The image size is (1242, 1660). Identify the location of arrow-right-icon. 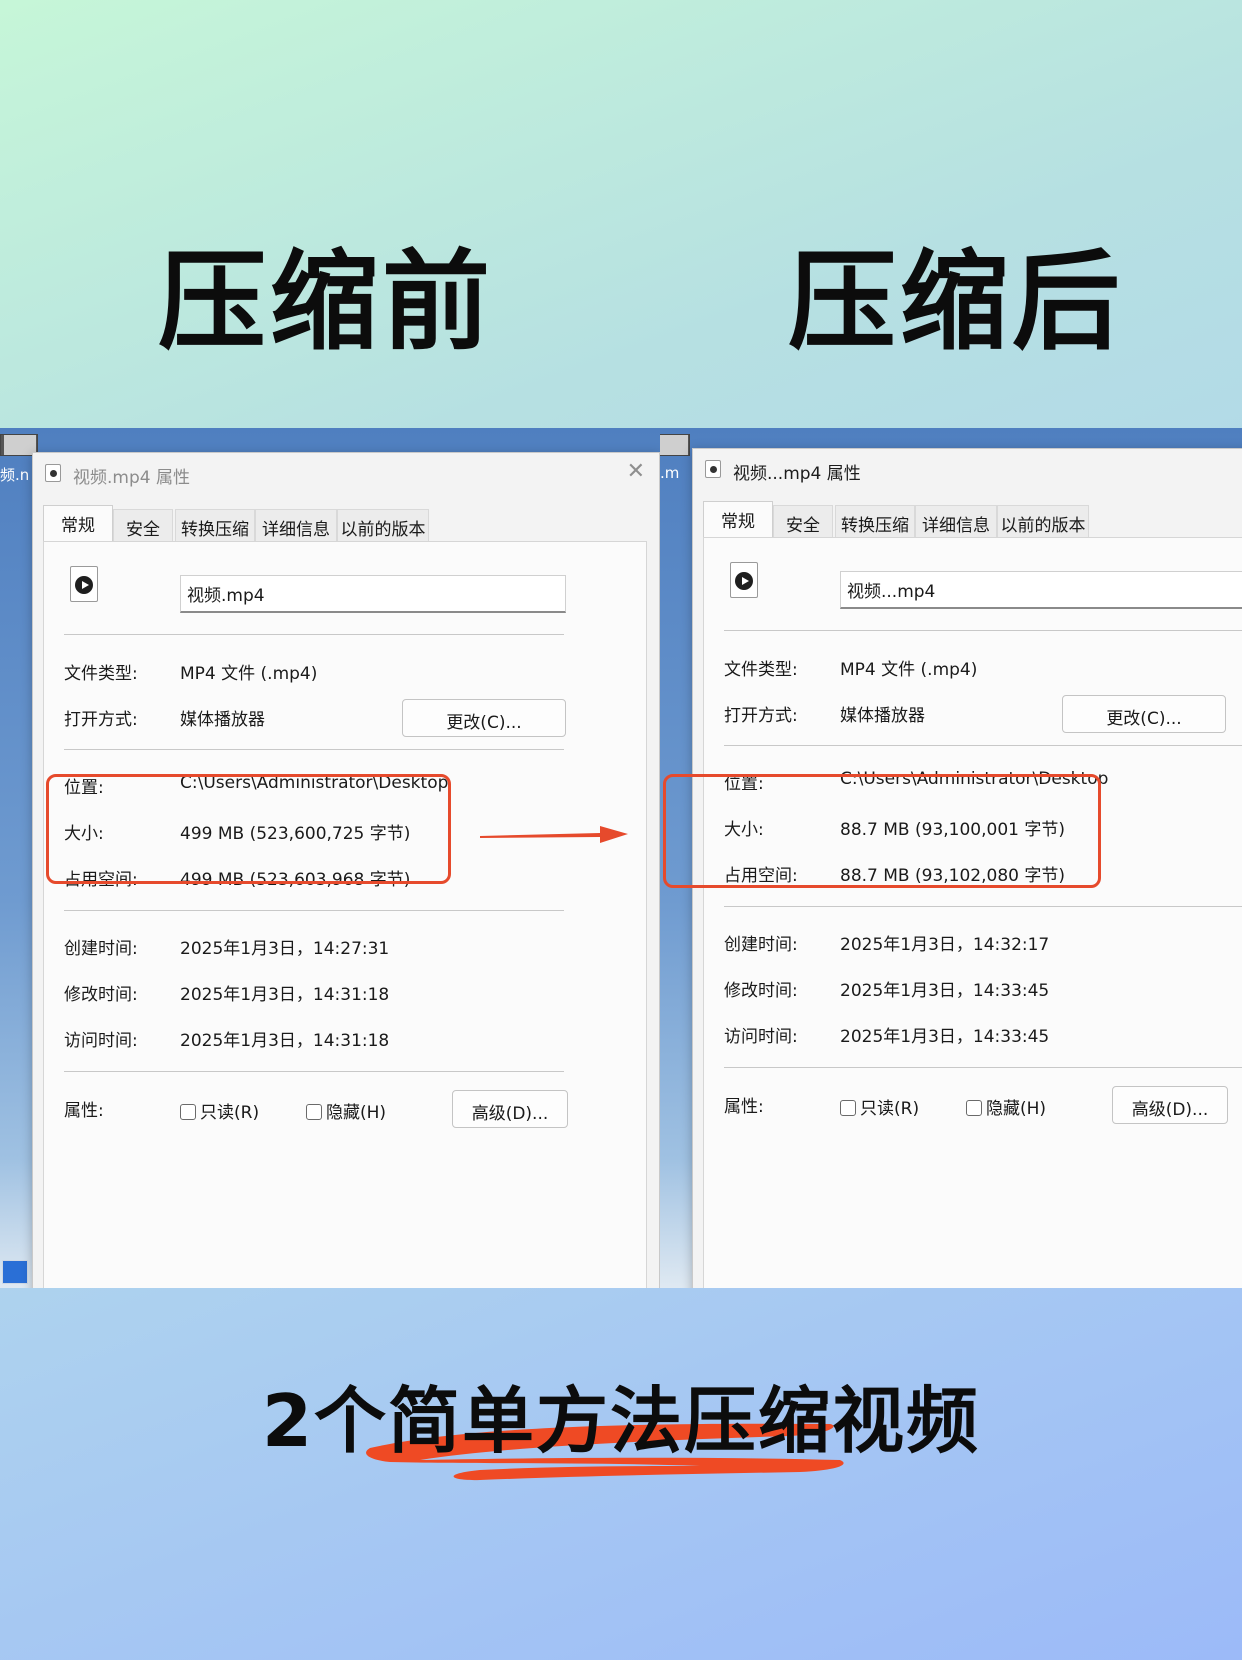
(554, 834).